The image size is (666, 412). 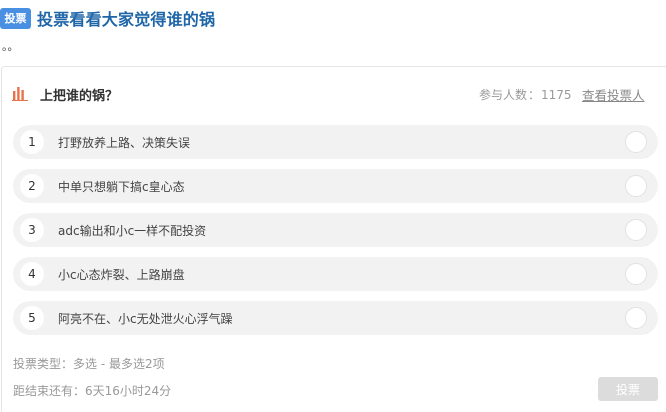 What do you see at coordinates (32, 142) in the screenshot?
I see `option-number: 1` at bounding box center [32, 142].